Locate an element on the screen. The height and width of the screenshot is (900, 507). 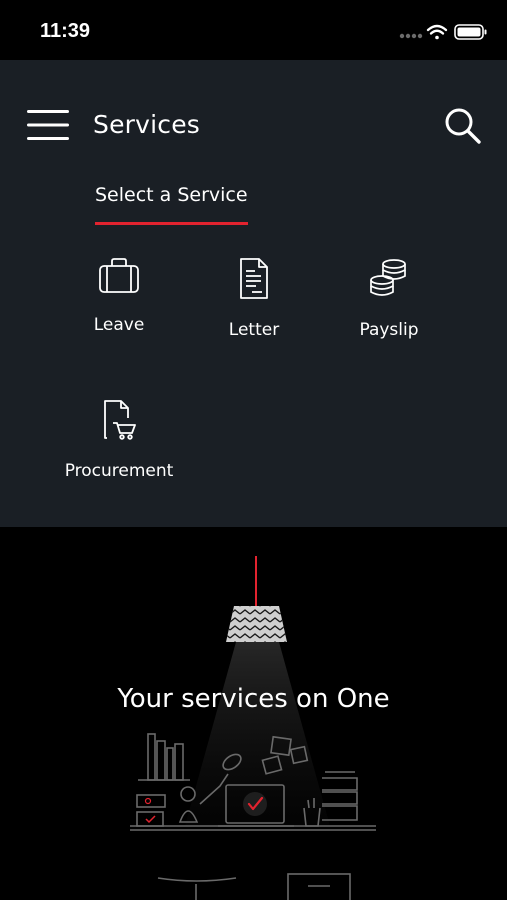
service-payslip: Payslip is located at coordinates (389, 307).